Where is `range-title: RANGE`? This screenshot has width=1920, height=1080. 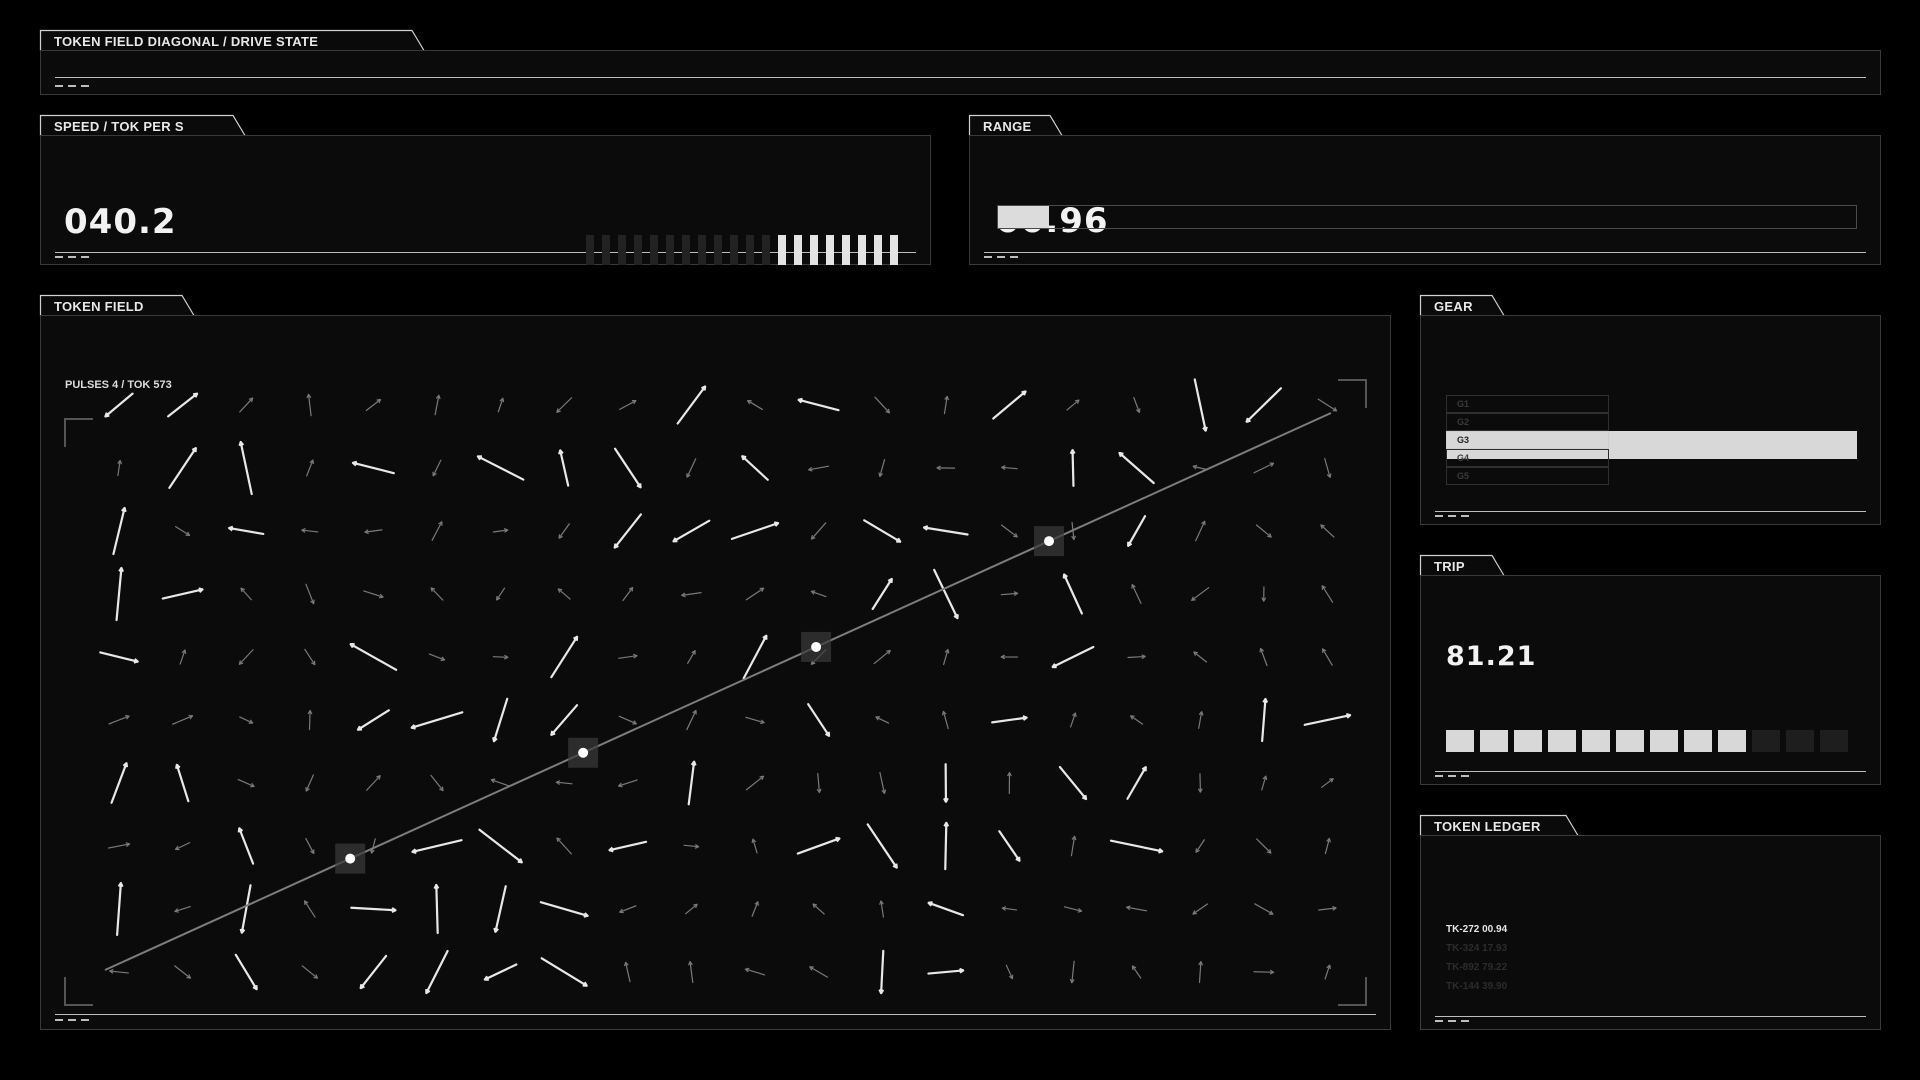 range-title: RANGE is located at coordinates (1007, 126).